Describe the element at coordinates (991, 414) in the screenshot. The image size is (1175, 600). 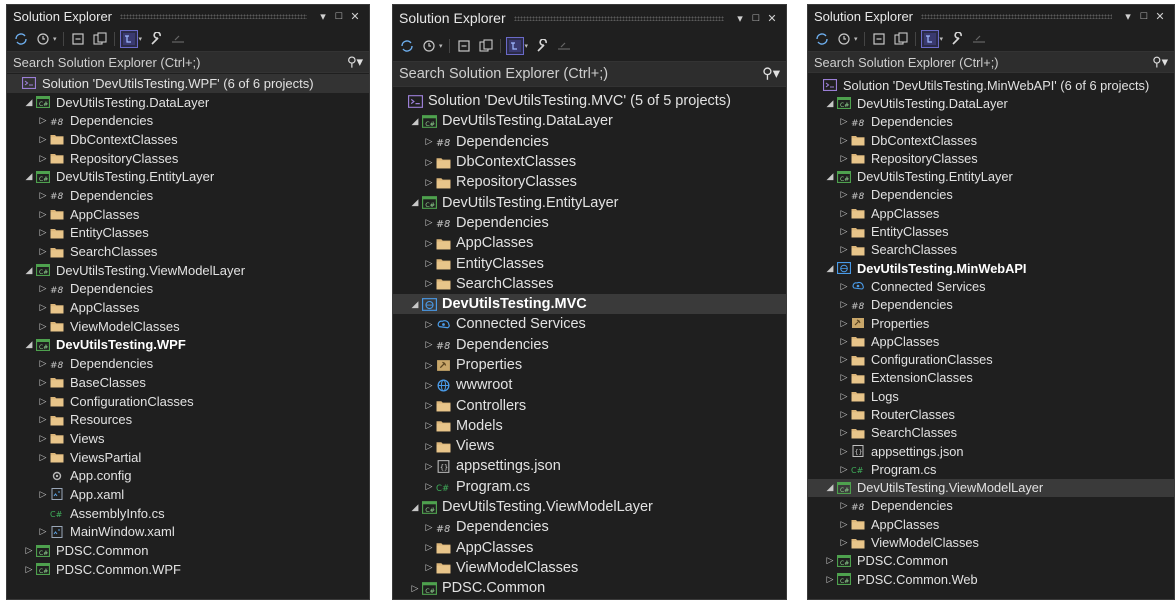
I see `tree-node: ▷ RouterClasses` at that location.